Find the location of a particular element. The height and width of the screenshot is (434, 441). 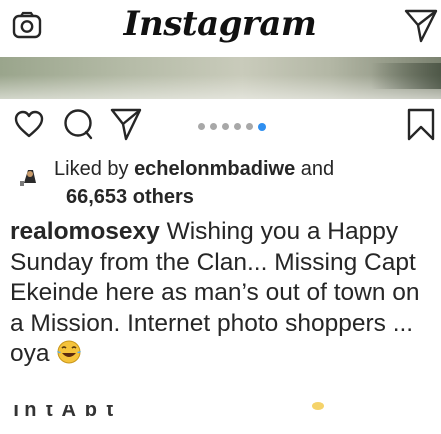

carousel-dot-active is located at coordinates (262, 126).